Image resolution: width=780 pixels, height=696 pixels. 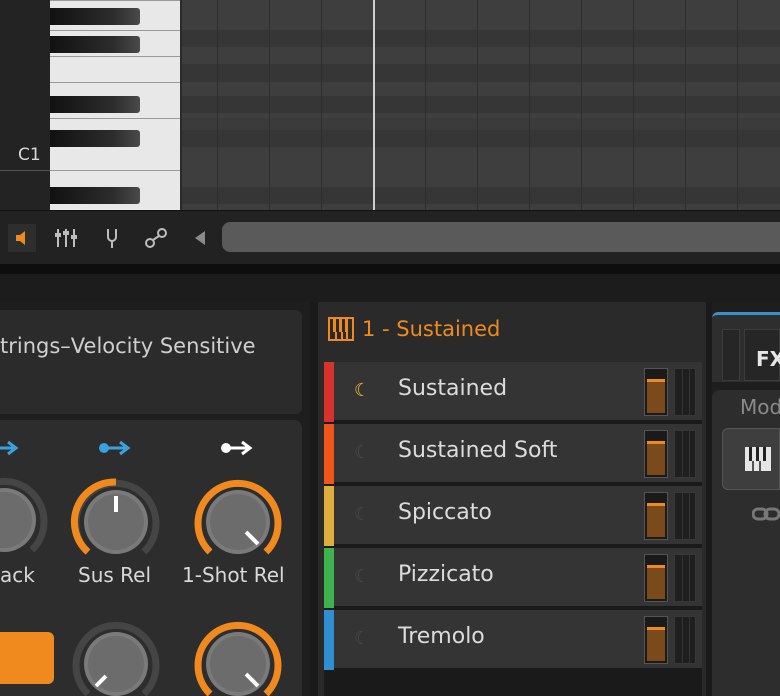 I want to click on one-shot-rel-knob, so click(x=238, y=522).